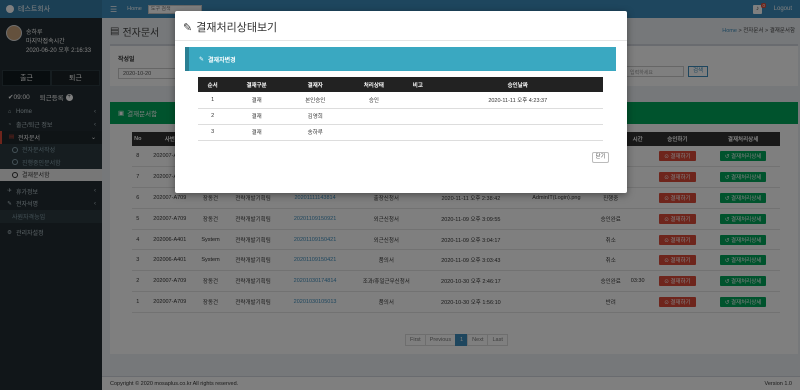  Describe the element at coordinates (213, 84) in the screenshot. I see `modal-table-header: 순서` at that location.